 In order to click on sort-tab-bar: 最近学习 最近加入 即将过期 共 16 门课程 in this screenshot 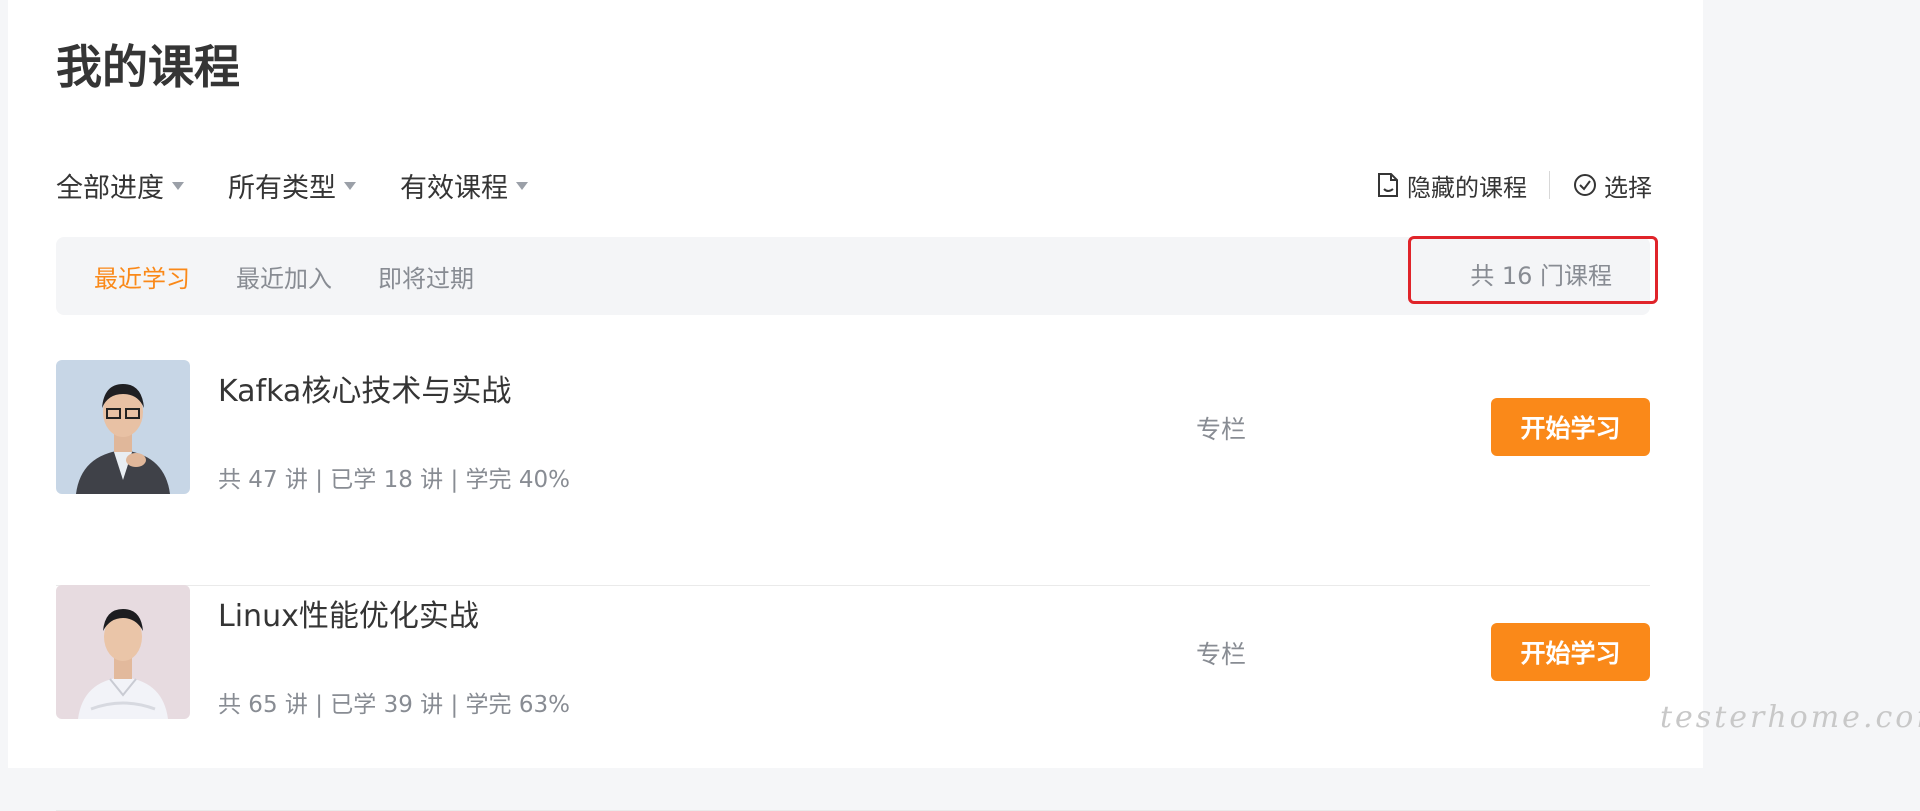, I will do `click(857, 275)`.